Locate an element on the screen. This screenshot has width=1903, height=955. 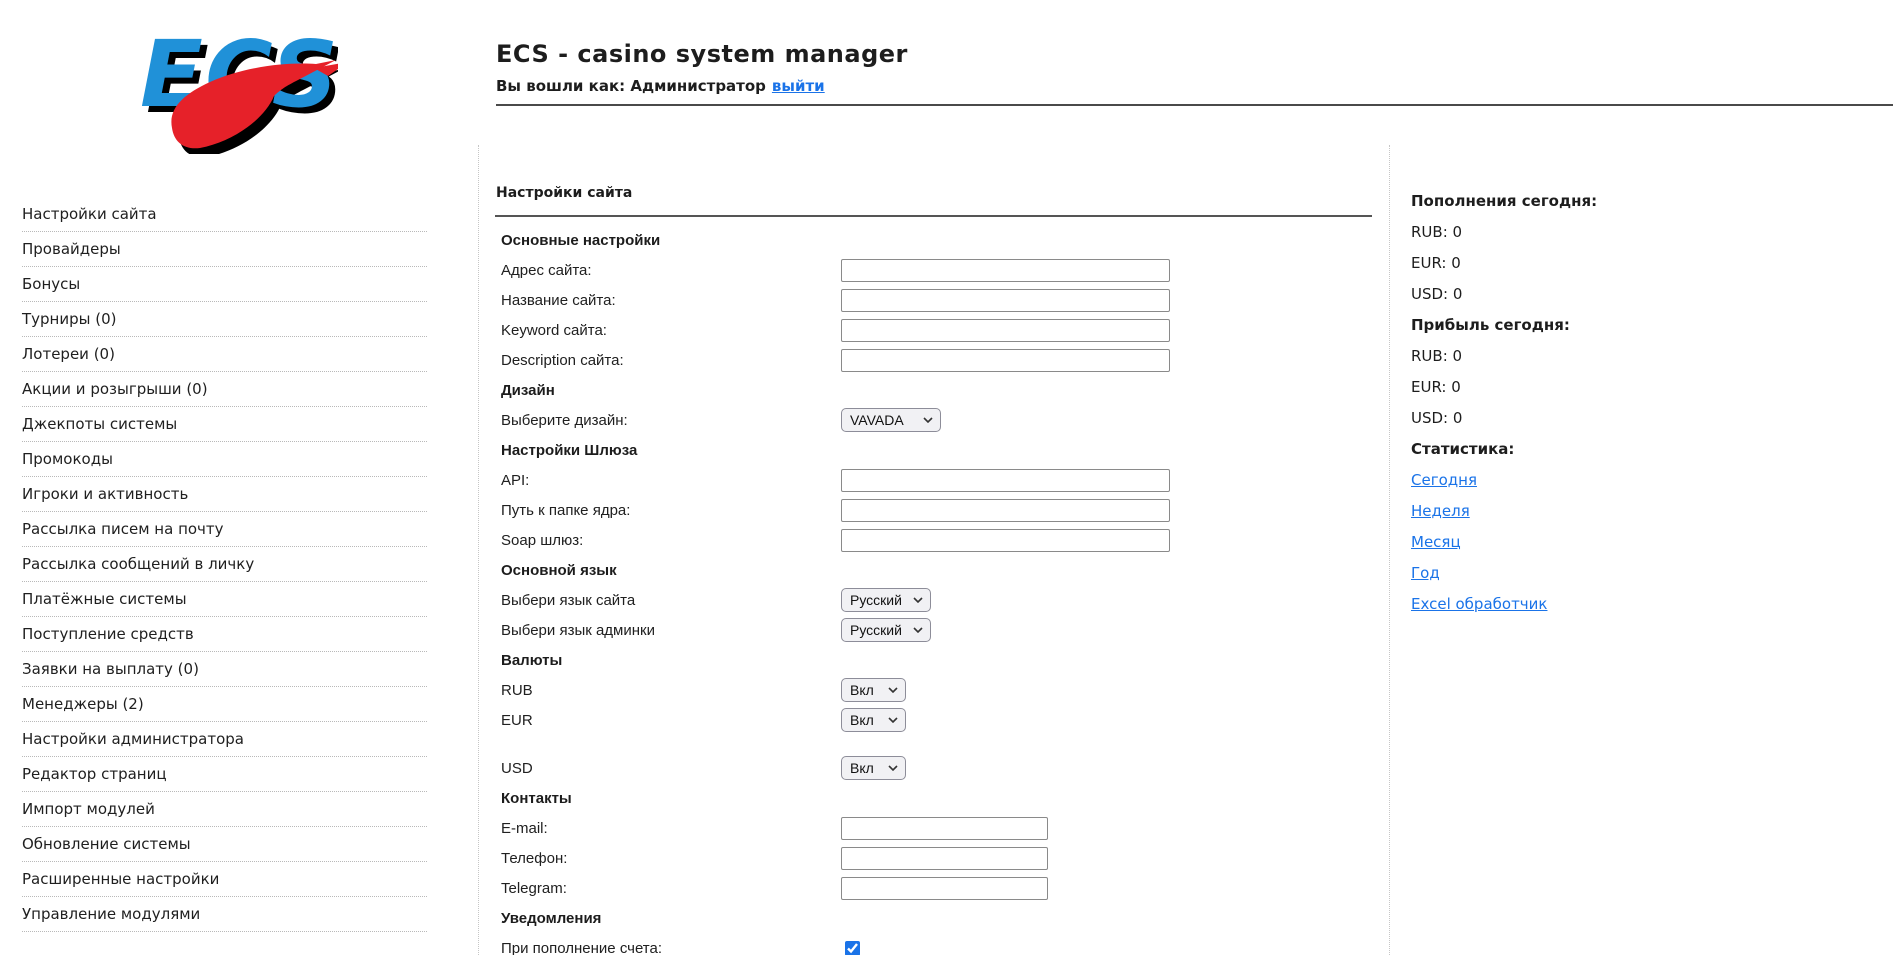
usd-select: Вкл is located at coordinates (873, 768).